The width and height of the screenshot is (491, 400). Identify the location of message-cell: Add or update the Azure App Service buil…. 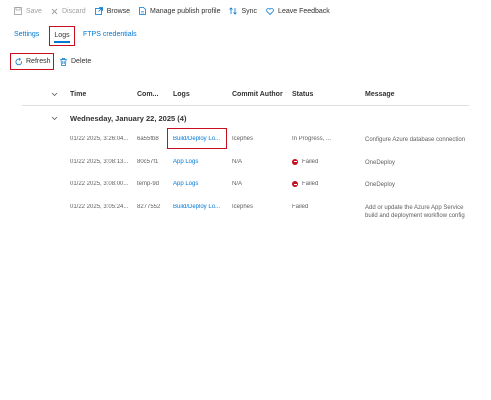
(415, 212).